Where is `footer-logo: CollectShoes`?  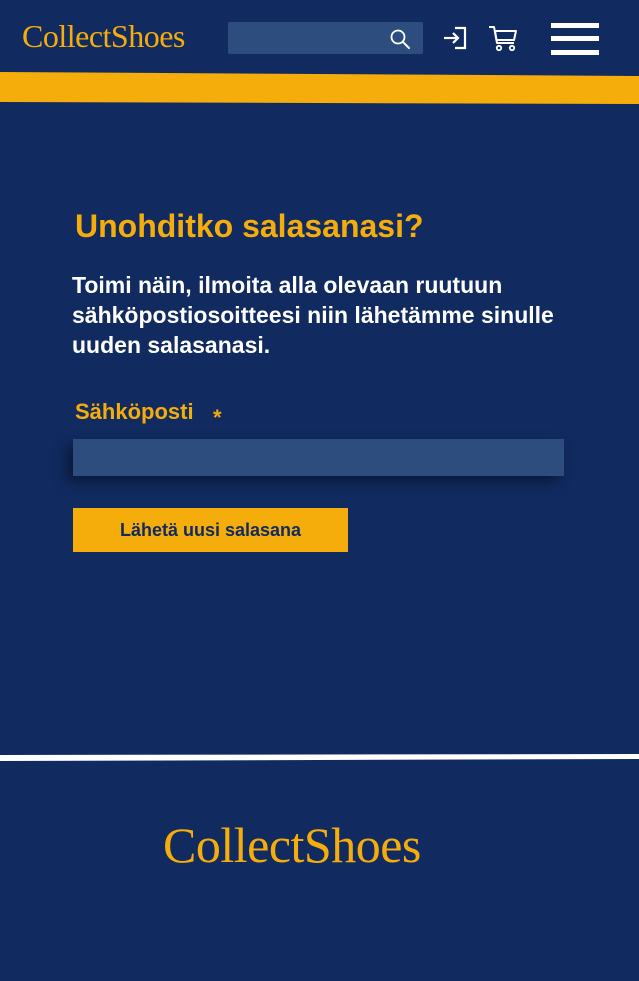
footer-logo: CollectShoes is located at coordinates (292, 845).